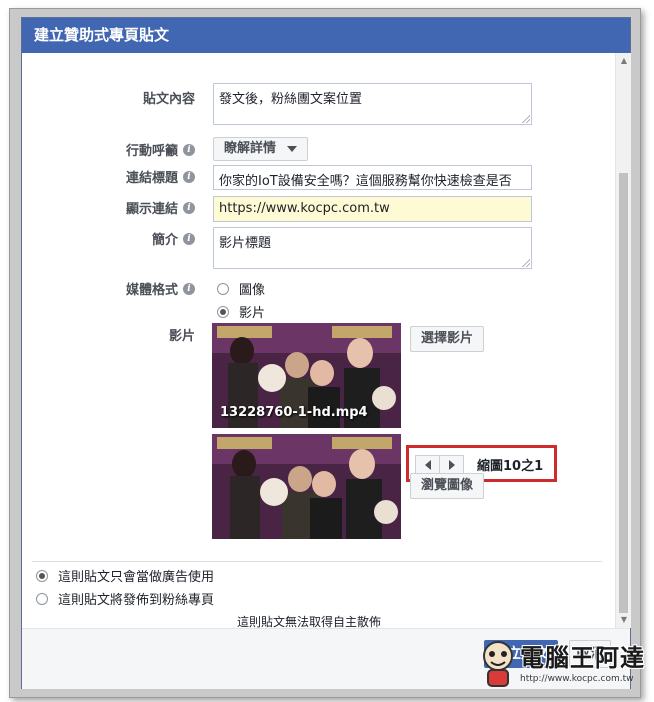 The image size is (654, 702). What do you see at coordinates (582, 658) in the screenshot?
I see `watermark-text: 電腦王阿達` at bounding box center [582, 658].